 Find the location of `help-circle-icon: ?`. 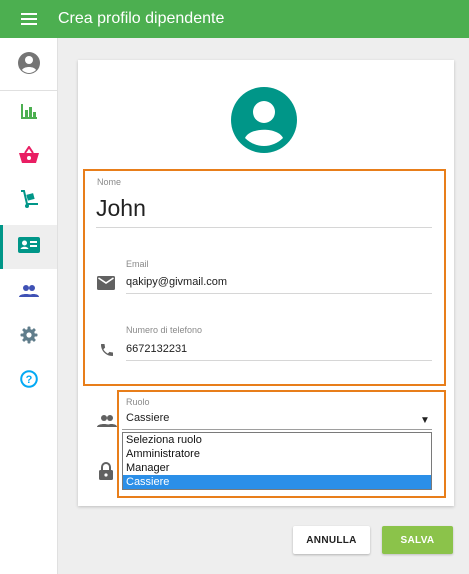

help-circle-icon: ? is located at coordinates (28, 381).